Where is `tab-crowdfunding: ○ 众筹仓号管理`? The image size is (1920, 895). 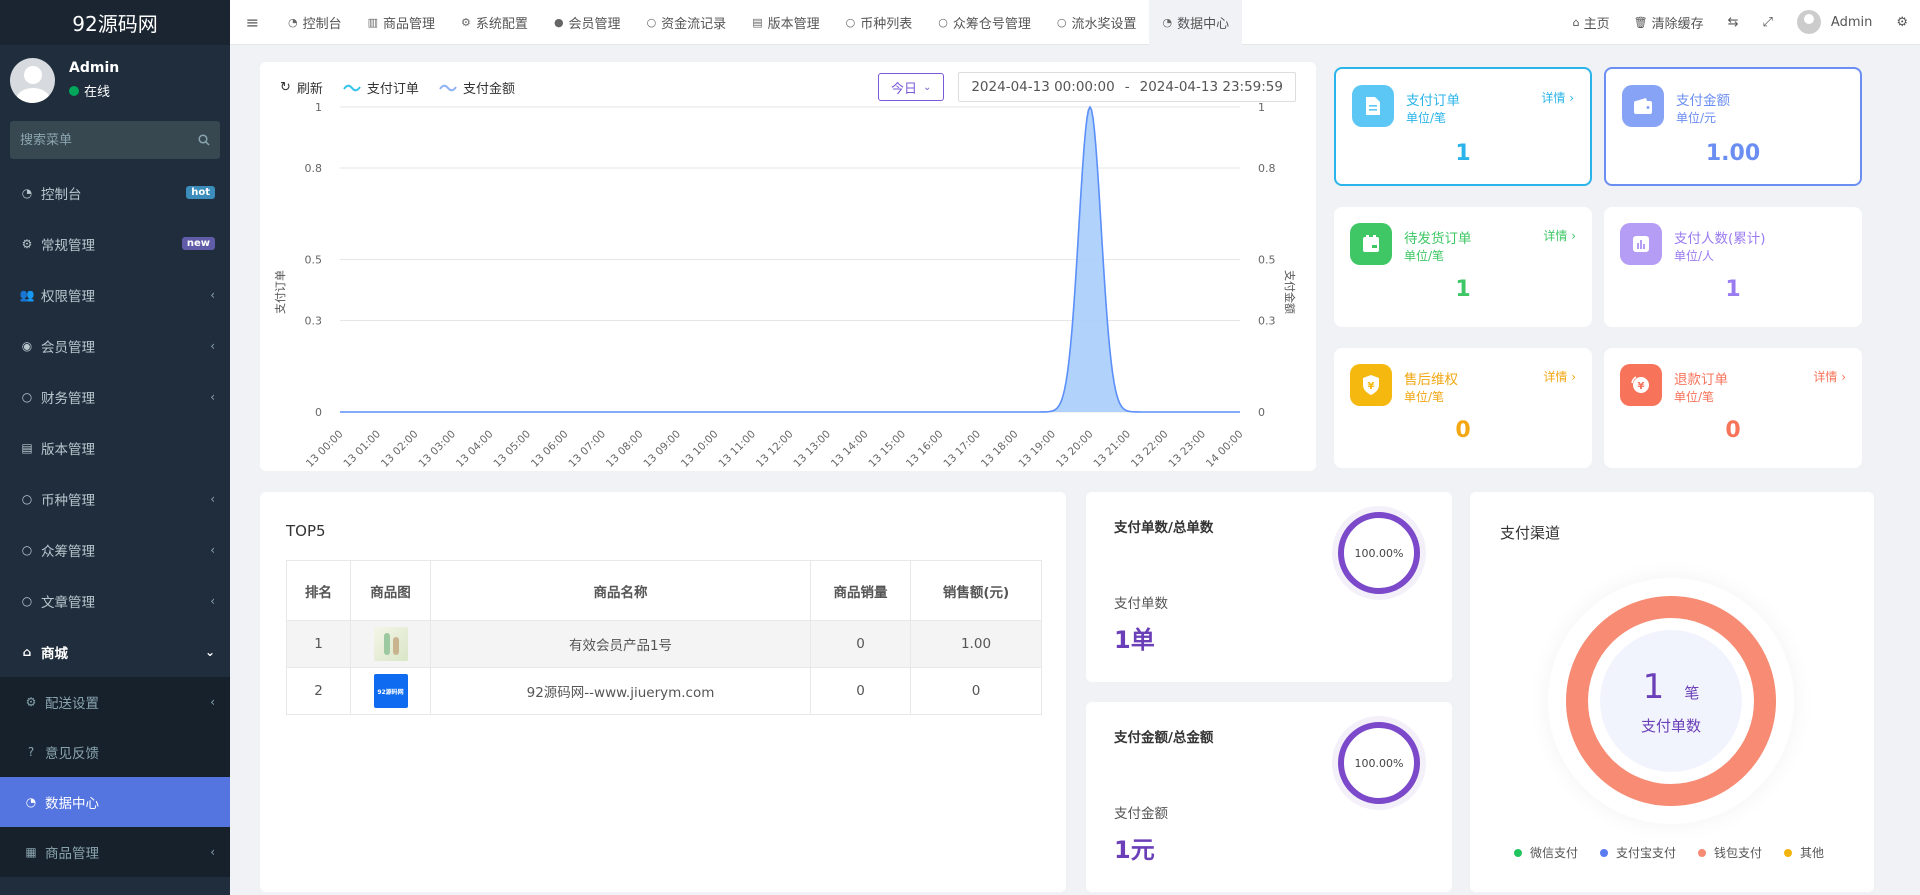
tab-crowdfunding: ○ 众筹仓号管理 is located at coordinates (984, 22).